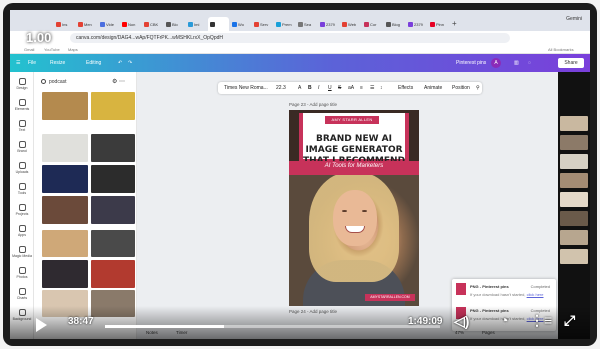 The height and width of the screenshot is (349, 600). What do you see at coordinates (22, 231) in the screenshot?
I see `rail-item-apps: Apps` at bounding box center [22, 231].